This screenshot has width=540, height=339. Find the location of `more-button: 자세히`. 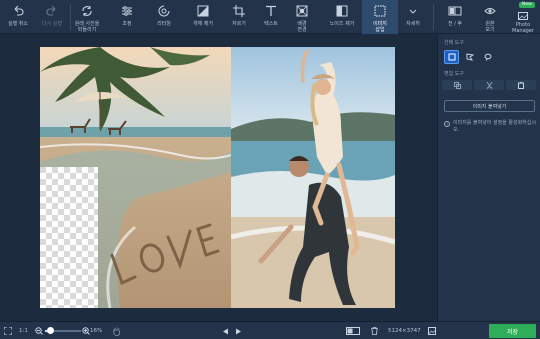

more-button: 자세히 is located at coordinates (413, 17).